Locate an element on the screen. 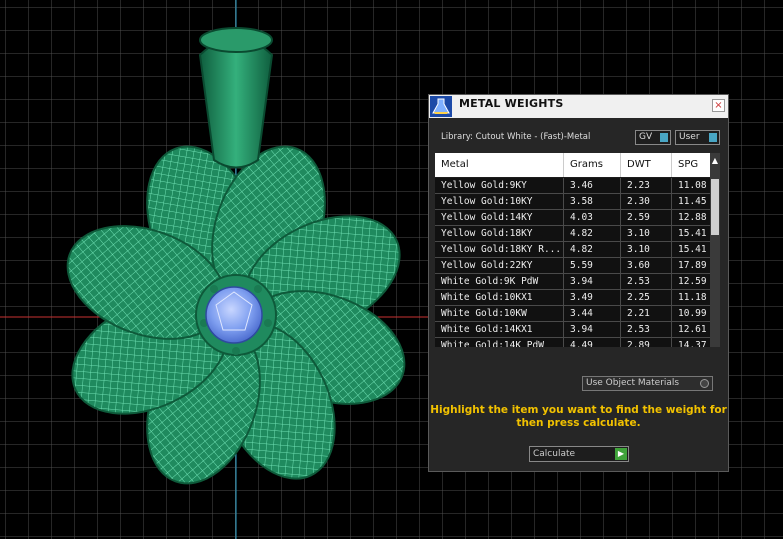  cell-spg: 10.99 is located at coordinates (692, 313).